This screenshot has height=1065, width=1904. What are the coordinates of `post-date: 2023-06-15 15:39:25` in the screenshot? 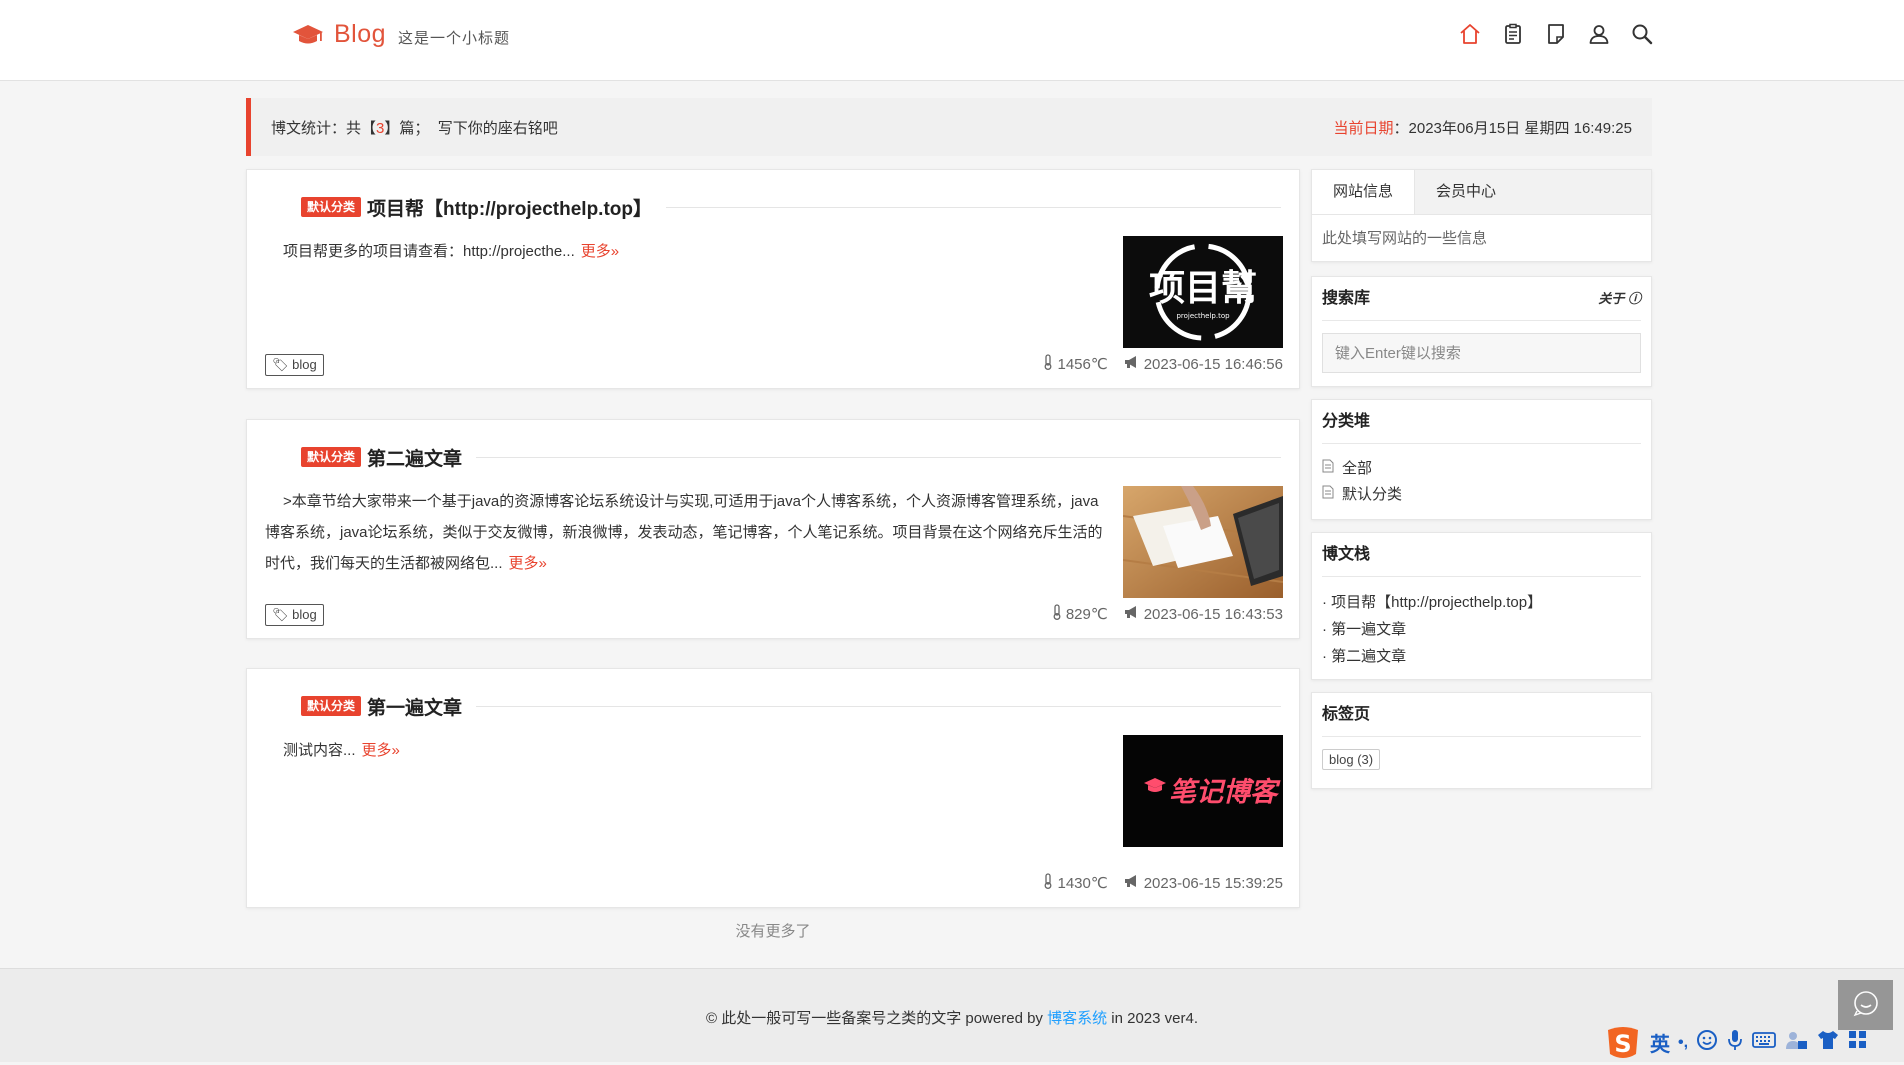 It's located at (1213, 883).